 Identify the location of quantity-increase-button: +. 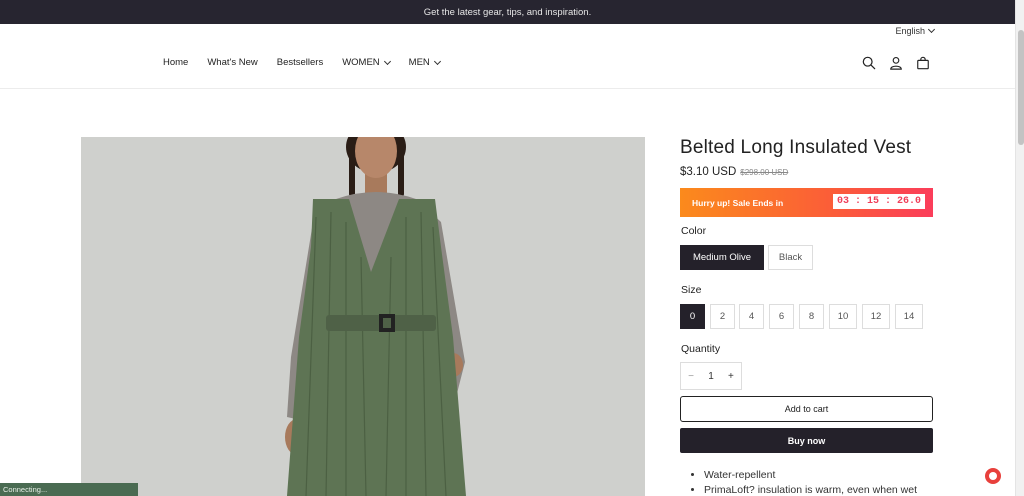
(731, 376).